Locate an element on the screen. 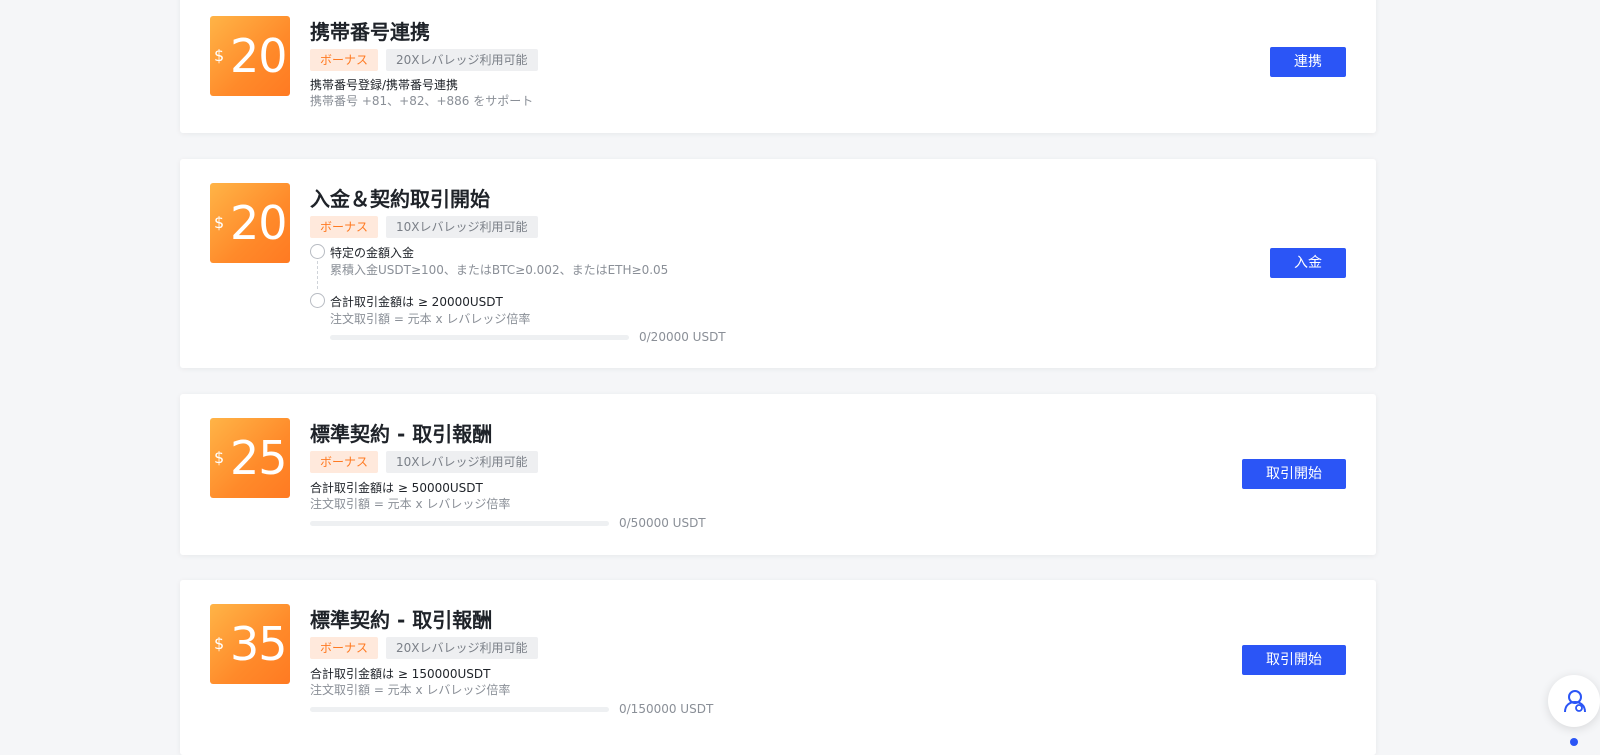  link-button: 連携 is located at coordinates (1308, 62).